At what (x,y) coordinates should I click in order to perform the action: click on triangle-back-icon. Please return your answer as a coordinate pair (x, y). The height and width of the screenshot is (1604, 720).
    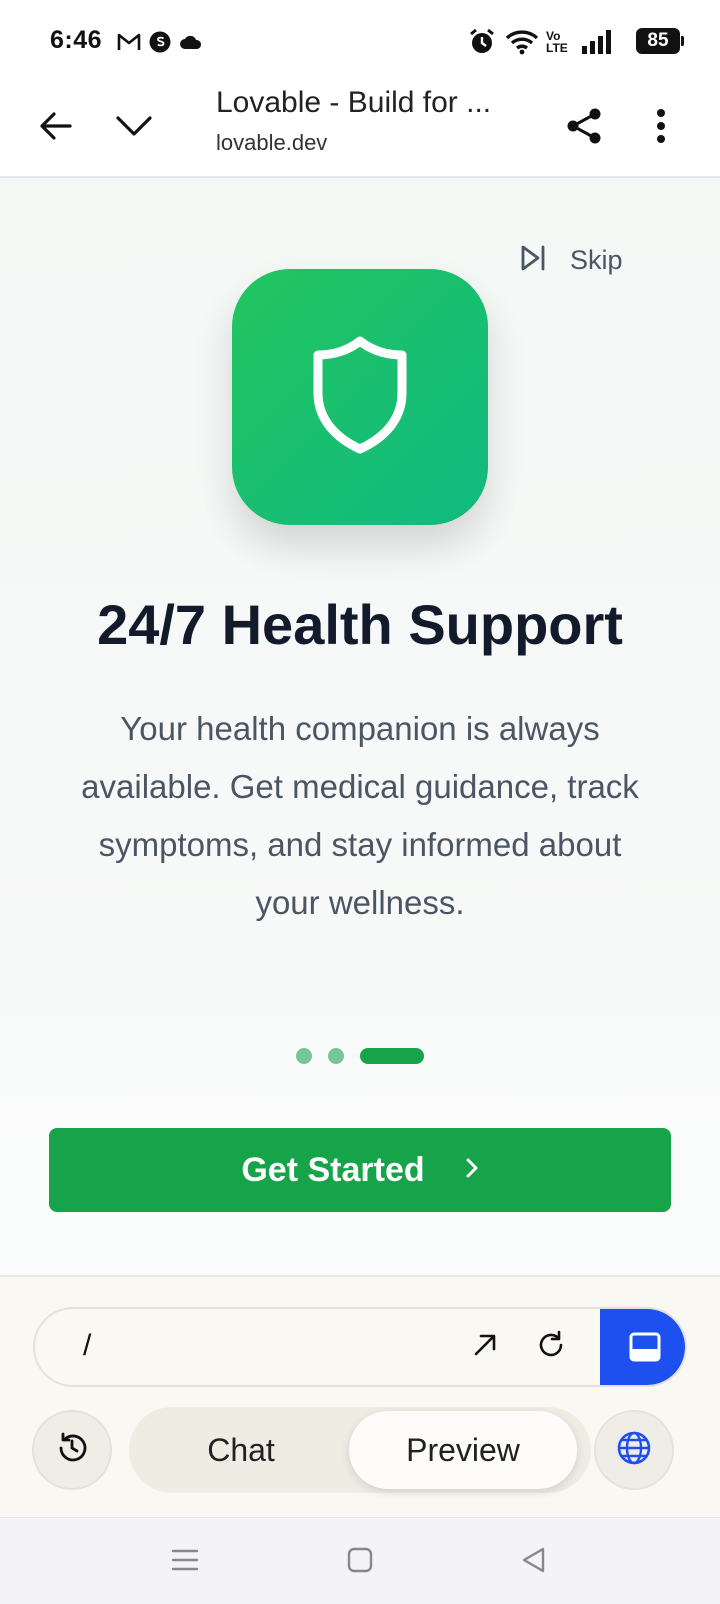
    Looking at the image, I should click on (533, 1562).